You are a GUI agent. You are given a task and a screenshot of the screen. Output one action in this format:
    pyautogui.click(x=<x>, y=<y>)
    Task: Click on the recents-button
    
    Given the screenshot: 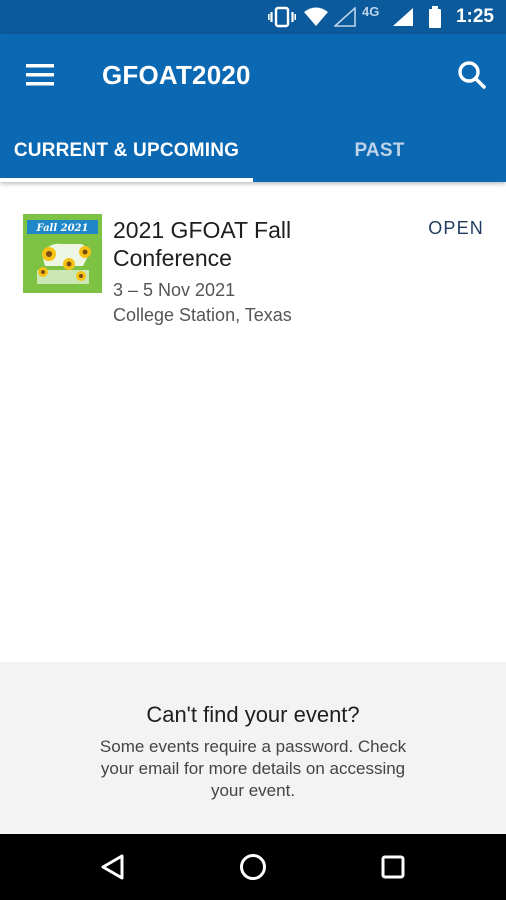 What is the action you would take?
    pyautogui.click(x=393, y=867)
    